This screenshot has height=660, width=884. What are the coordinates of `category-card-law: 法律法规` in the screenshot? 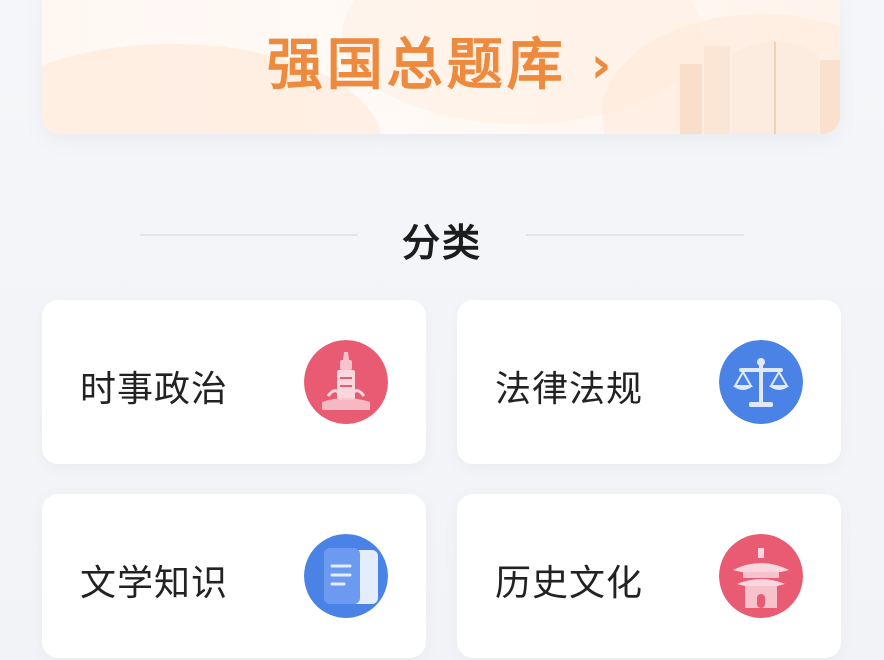 It's located at (649, 382).